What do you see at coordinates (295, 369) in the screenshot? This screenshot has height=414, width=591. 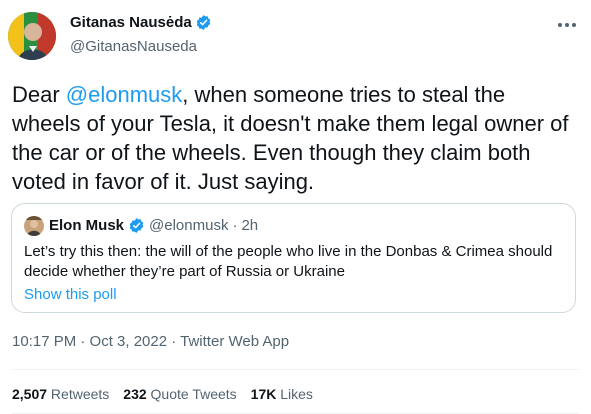 I see `divider` at bounding box center [295, 369].